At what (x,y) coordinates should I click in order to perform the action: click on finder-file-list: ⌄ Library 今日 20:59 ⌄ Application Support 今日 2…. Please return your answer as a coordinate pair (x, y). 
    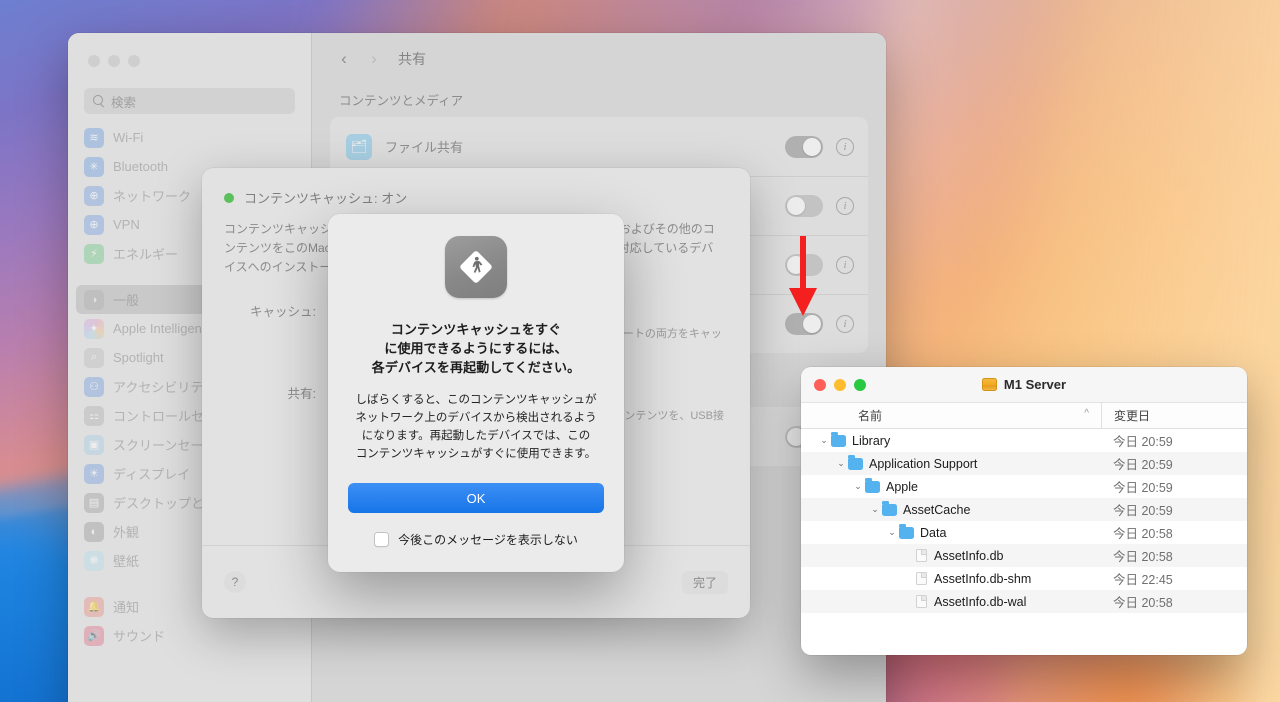
    Looking at the image, I should click on (1024, 521).